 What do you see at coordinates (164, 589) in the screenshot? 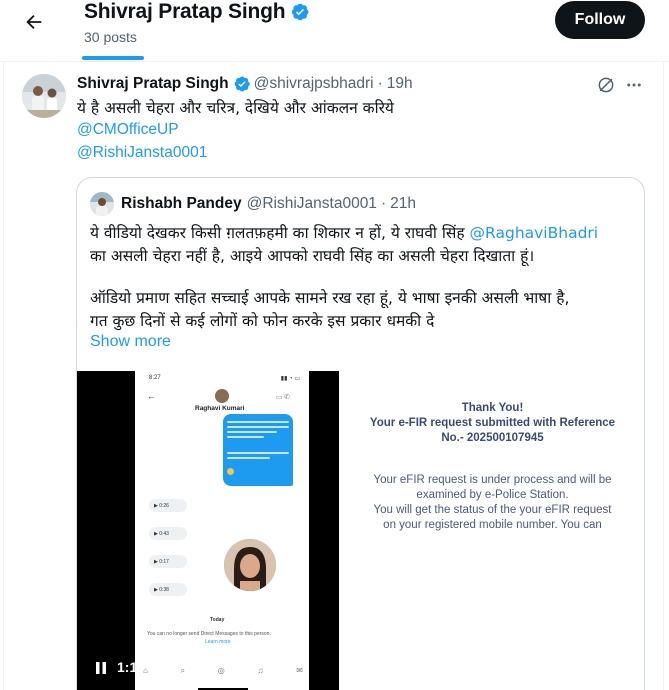
I see `audio-duration: 0:38` at bounding box center [164, 589].